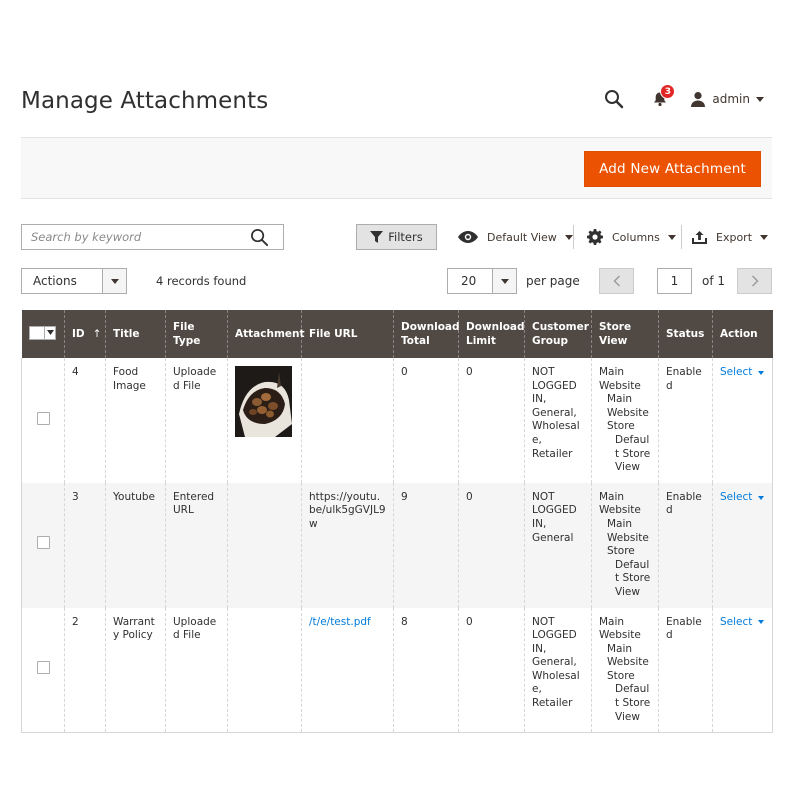 The height and width of the screenshot is (800, 800). I want to click on cell-file-url: /t/e/test.pdf, so click(347, 670).